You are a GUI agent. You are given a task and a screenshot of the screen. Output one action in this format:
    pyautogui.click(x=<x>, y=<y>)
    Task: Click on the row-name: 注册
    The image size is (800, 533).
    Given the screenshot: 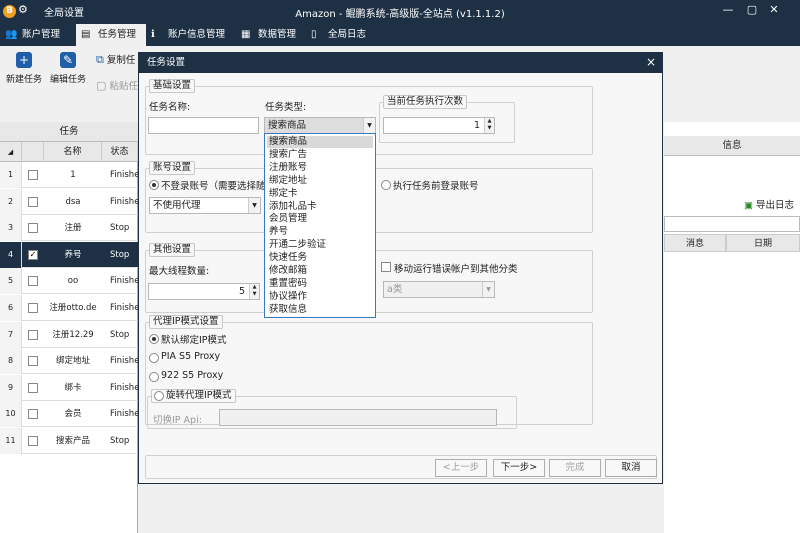 What is the action you would take?
    pyautogui.click(x=73, y=228)
    